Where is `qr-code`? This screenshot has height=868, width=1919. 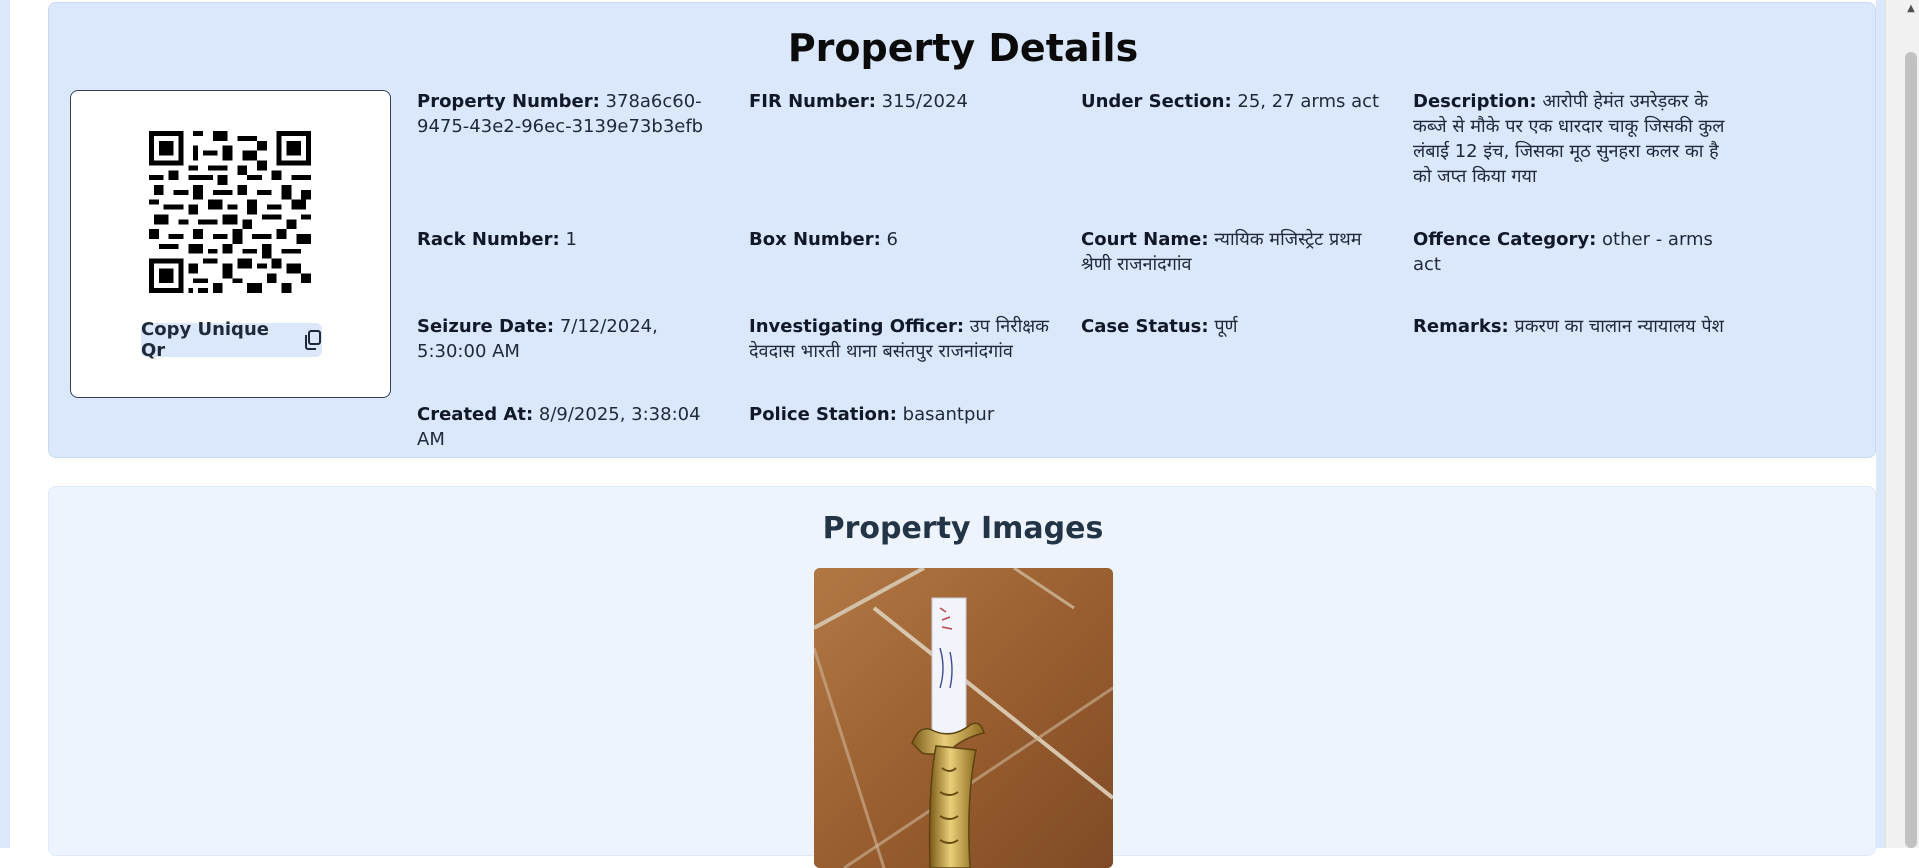
qr-code is located at coordinates (230, 212).